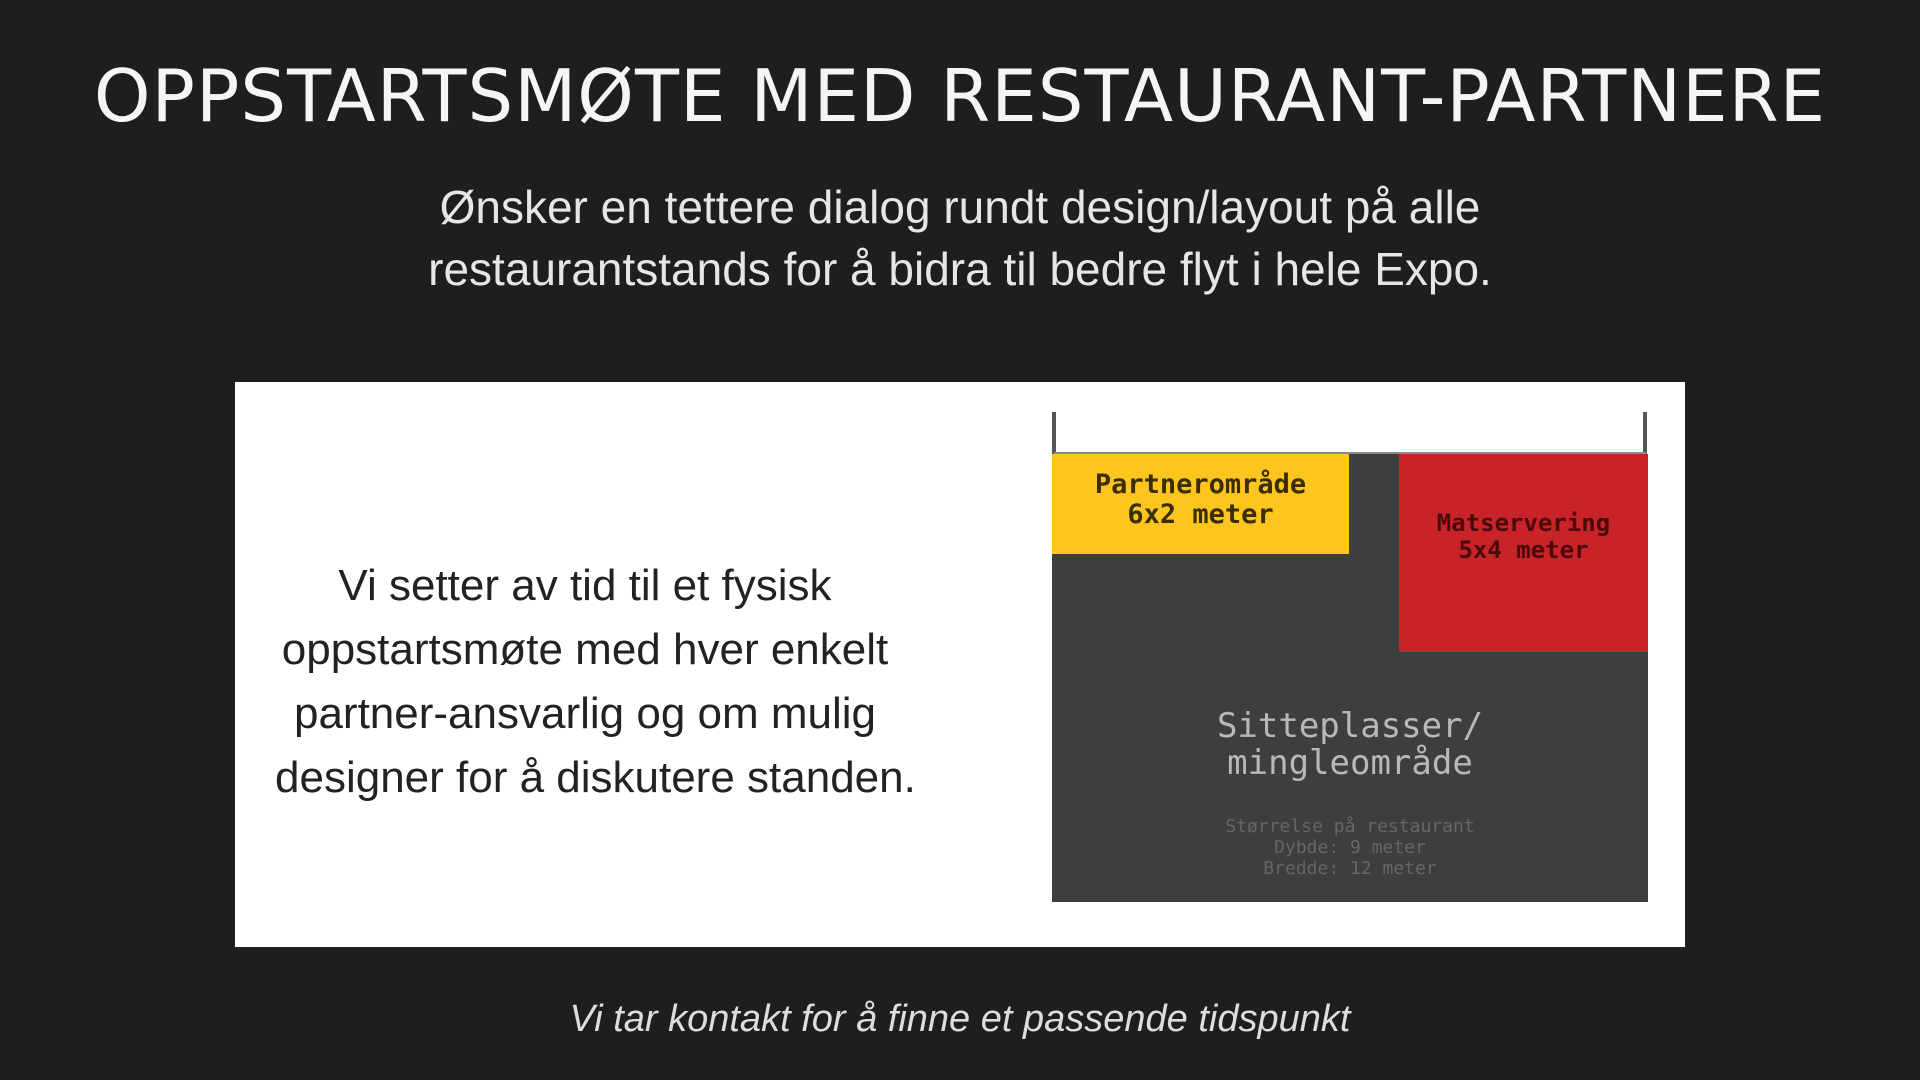 This screenshot has height=1080, width=1920. Describe the element at coordinates (585, 585) in the screenshot. I see `description-line-1: Vi setter av tid til et fysisk` at that location.